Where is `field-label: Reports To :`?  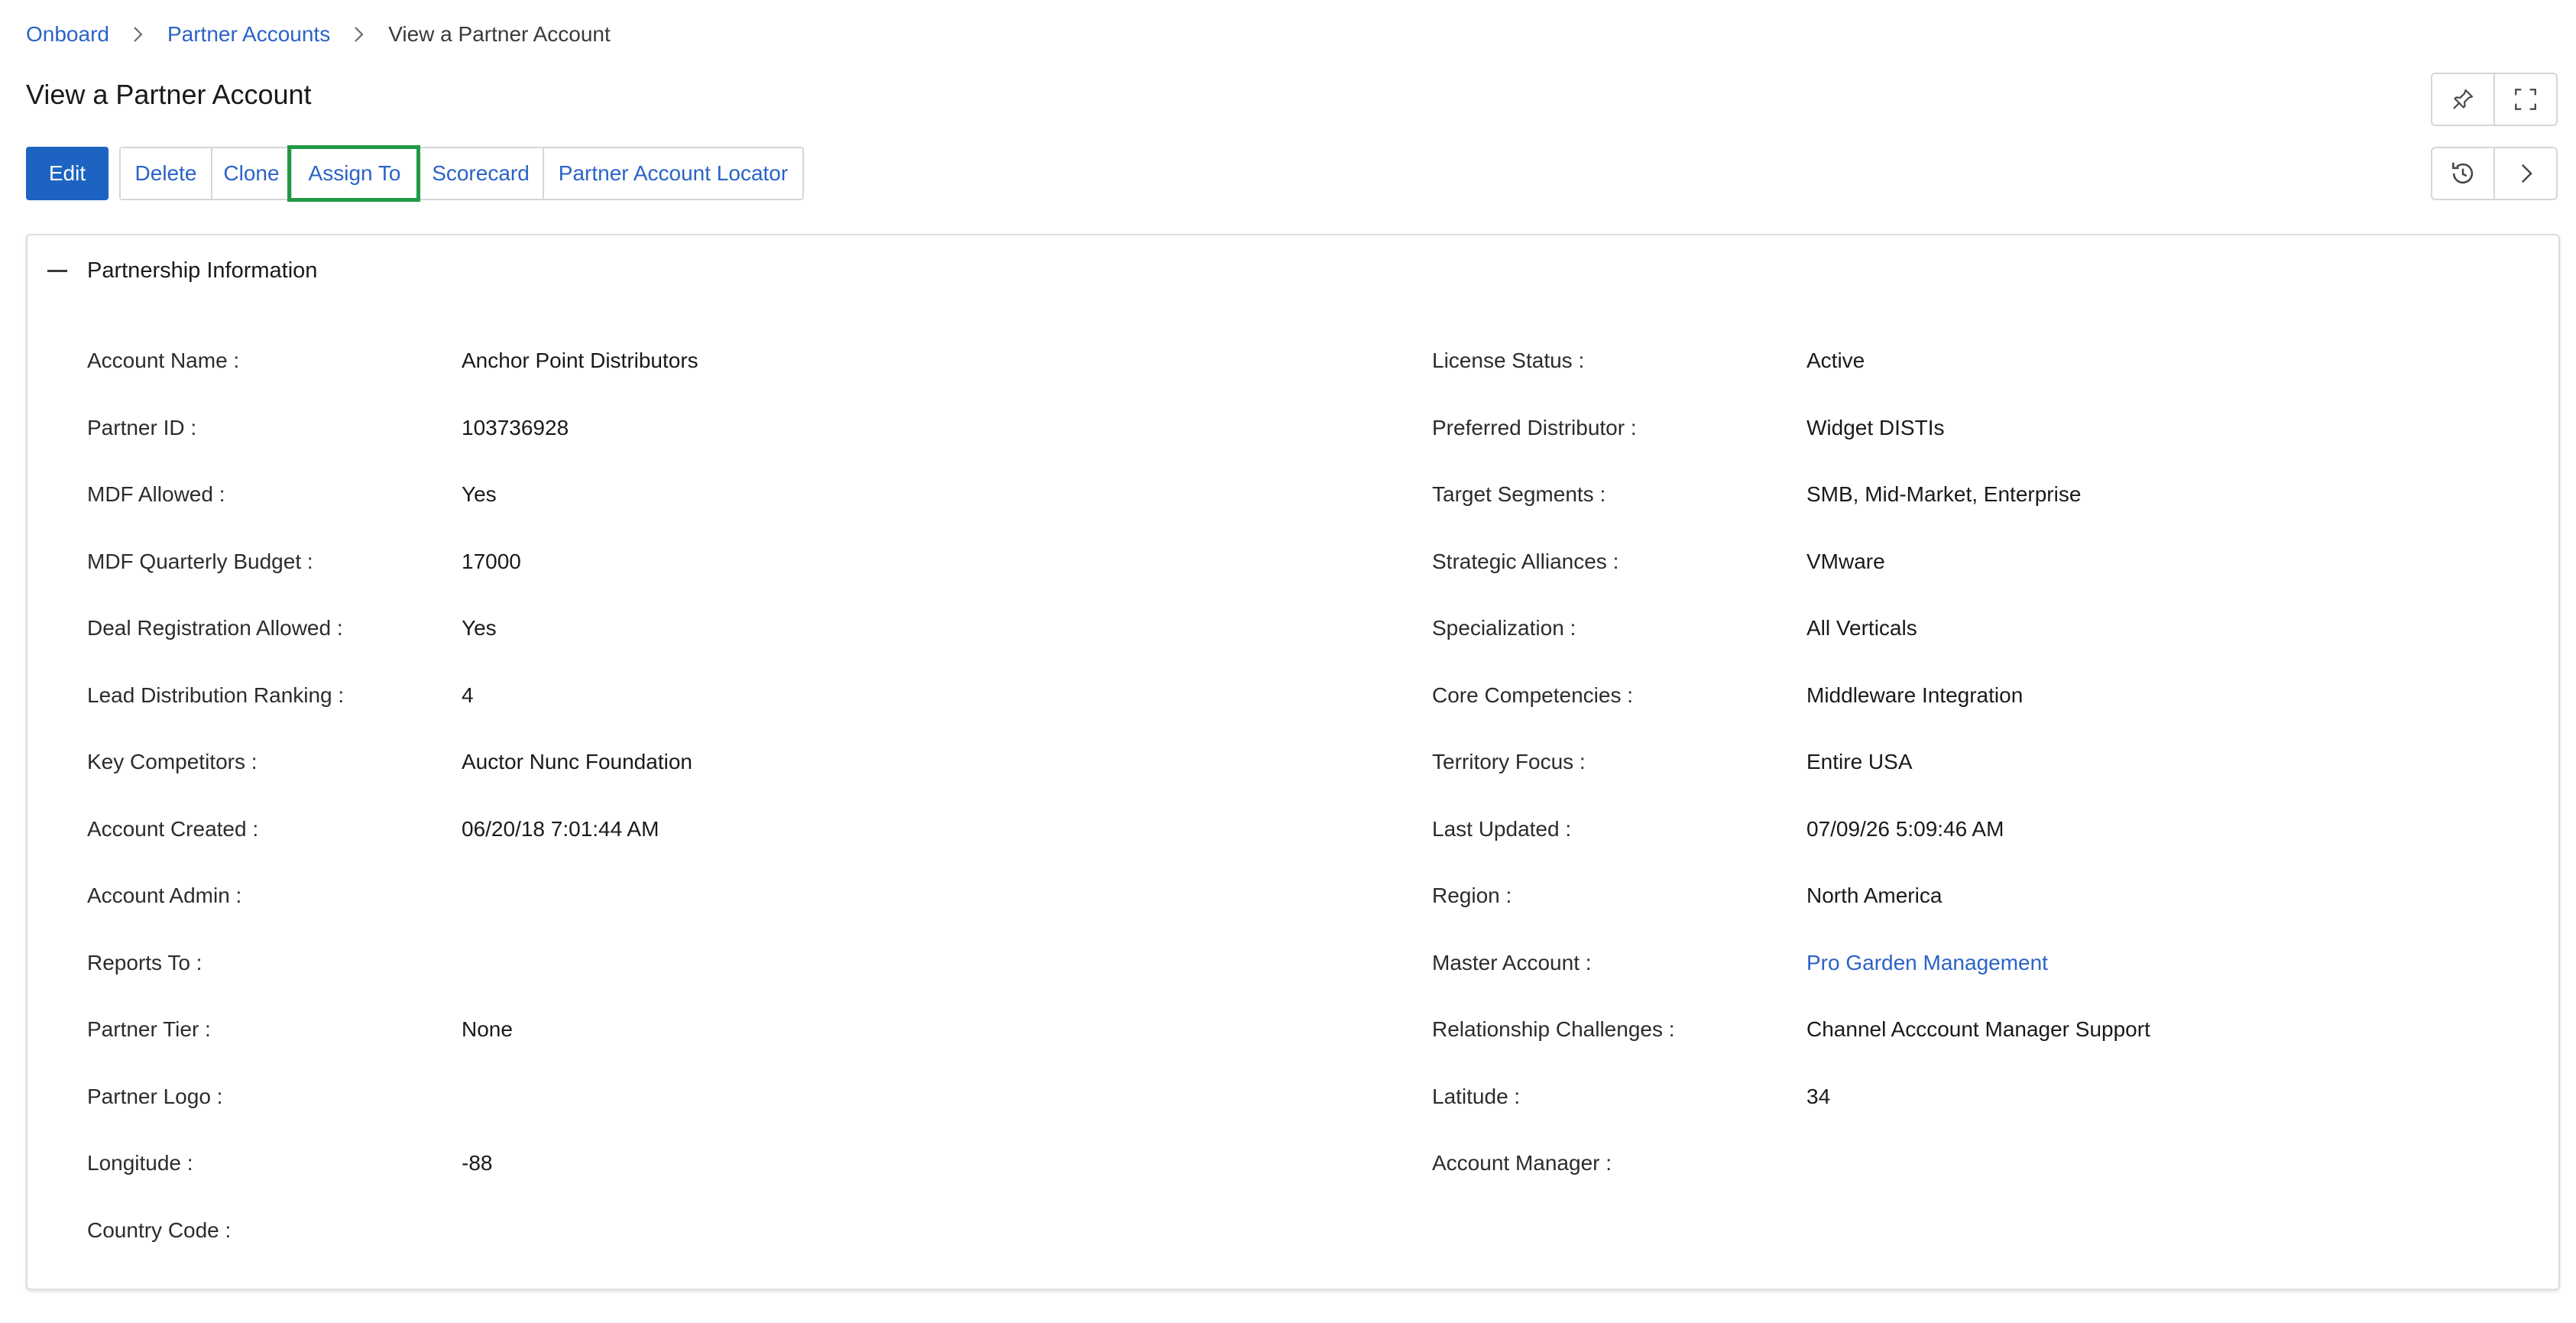
field-label: Reports To : is located at coordinates (145, 962).